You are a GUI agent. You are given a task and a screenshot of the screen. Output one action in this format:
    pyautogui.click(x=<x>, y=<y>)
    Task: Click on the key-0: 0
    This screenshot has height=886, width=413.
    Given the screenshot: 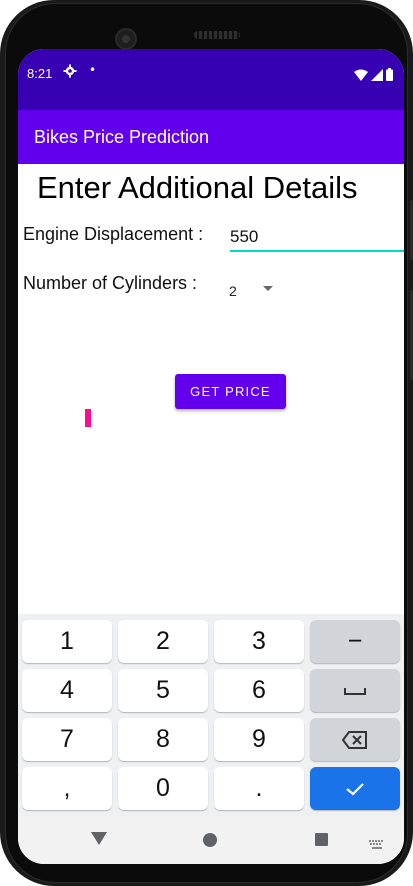 What is the action you would take?
    pyautogui.click(x=163, y=788)
    